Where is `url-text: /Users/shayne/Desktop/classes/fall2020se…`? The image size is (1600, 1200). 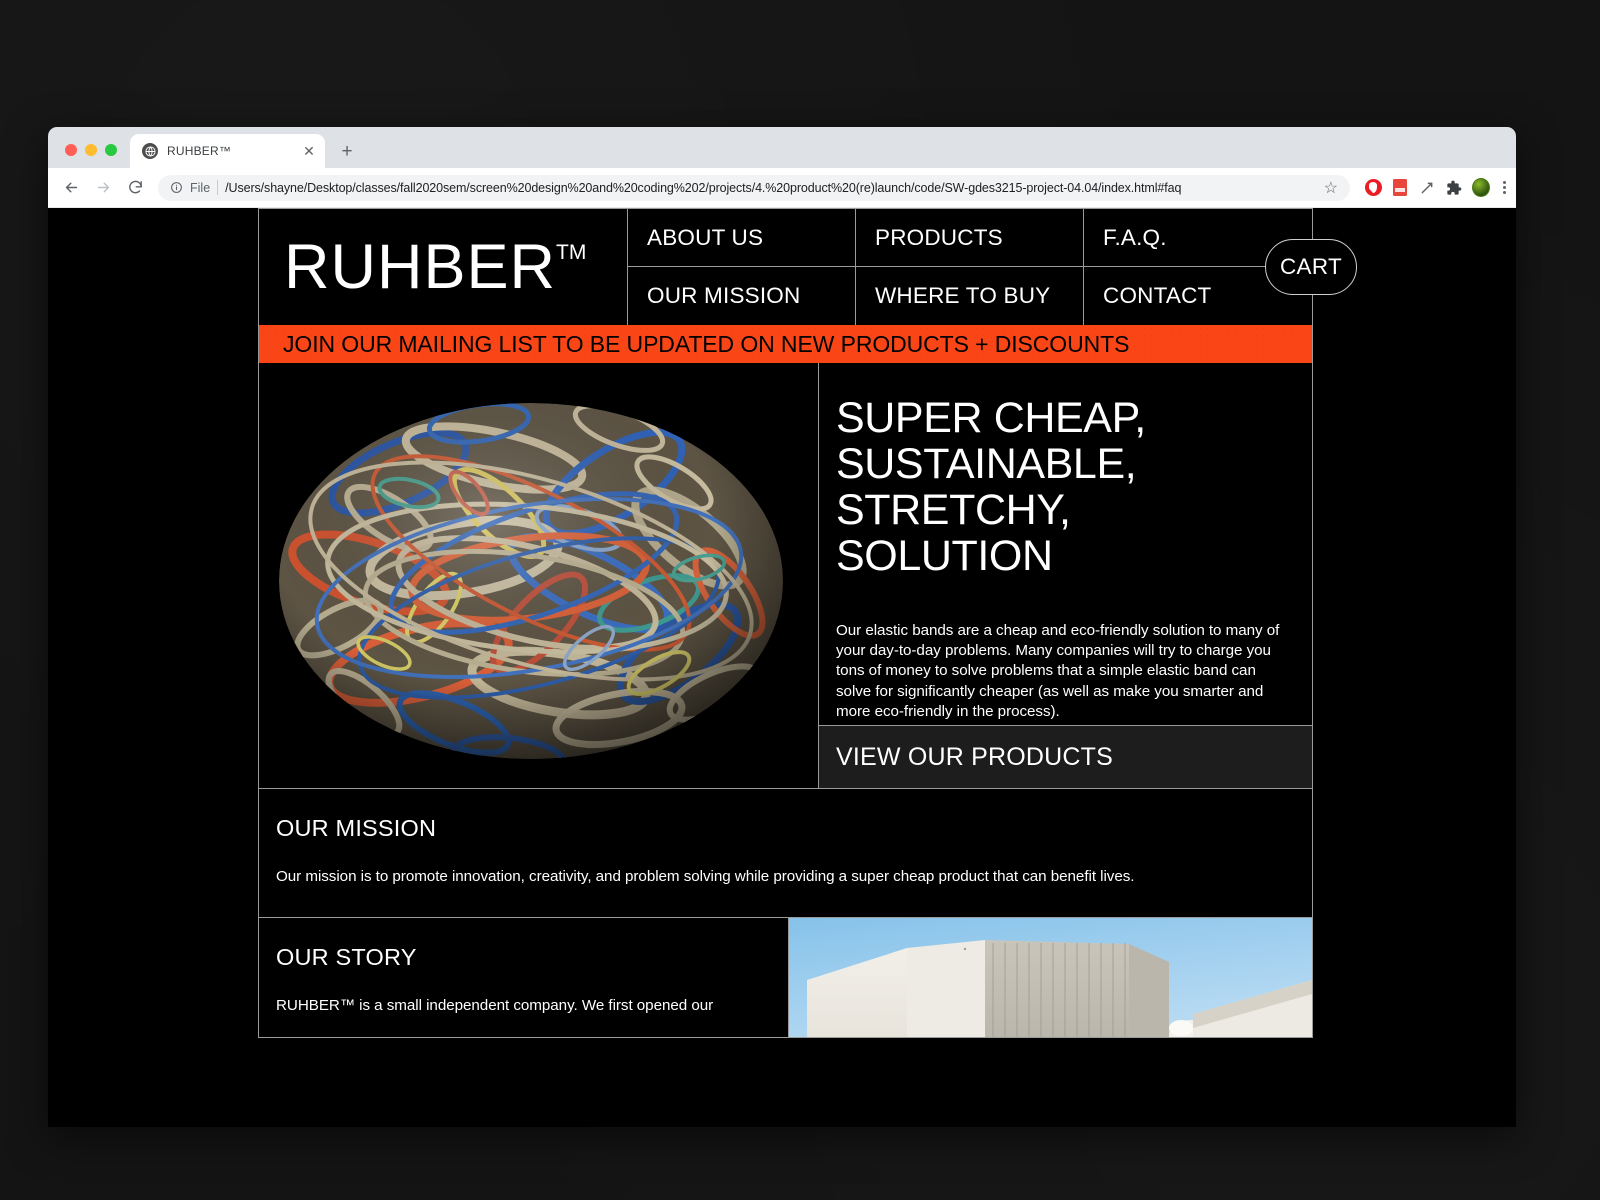 url-text: /Users/shayne/Desktop/classes/fall2020se… is located at coordinates (703, 187).